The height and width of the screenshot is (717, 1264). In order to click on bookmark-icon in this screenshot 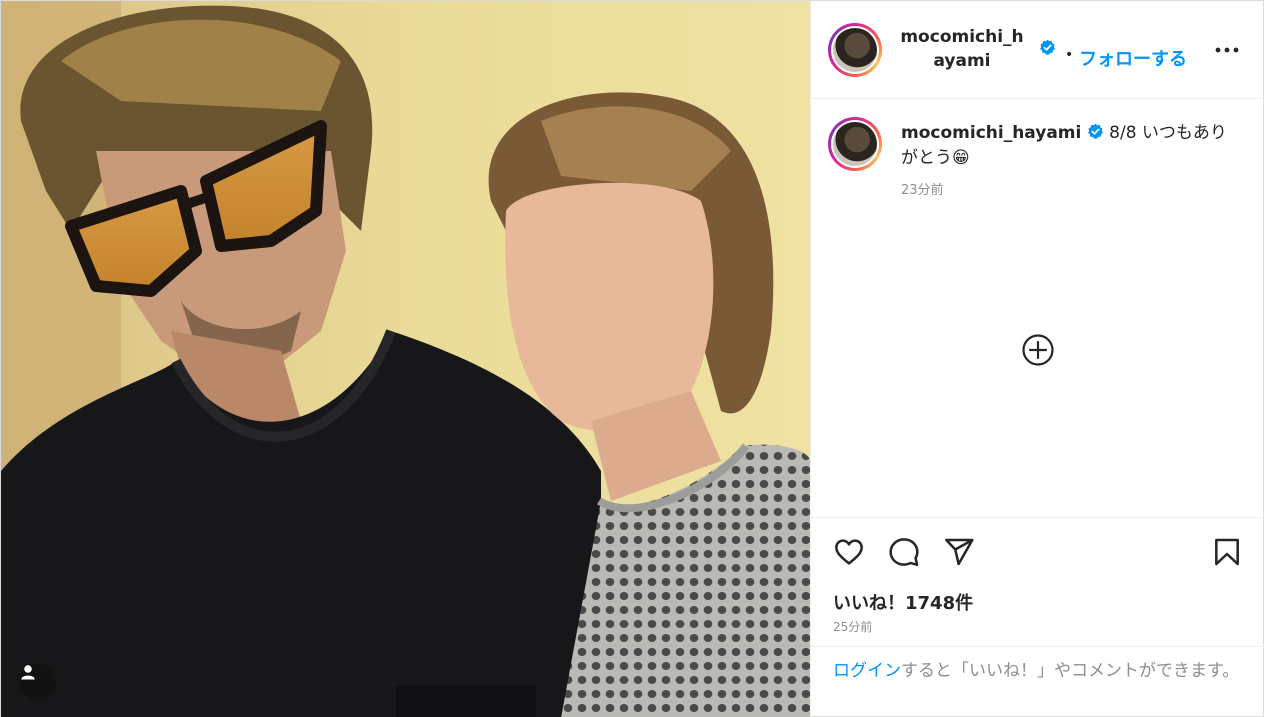, I will do `click(1227, 552)`.